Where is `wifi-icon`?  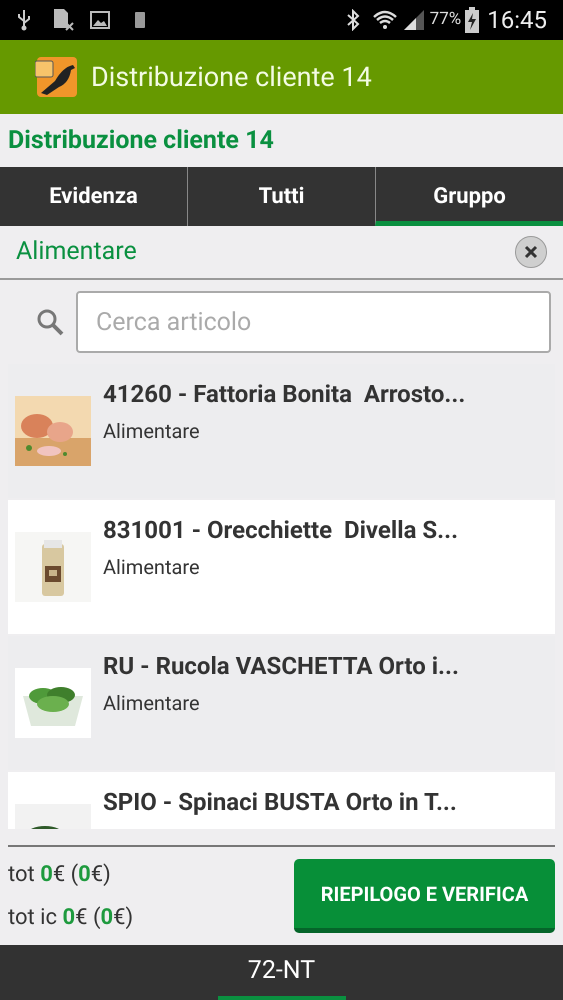
wifi-icon is located at coordinates (385, 20).